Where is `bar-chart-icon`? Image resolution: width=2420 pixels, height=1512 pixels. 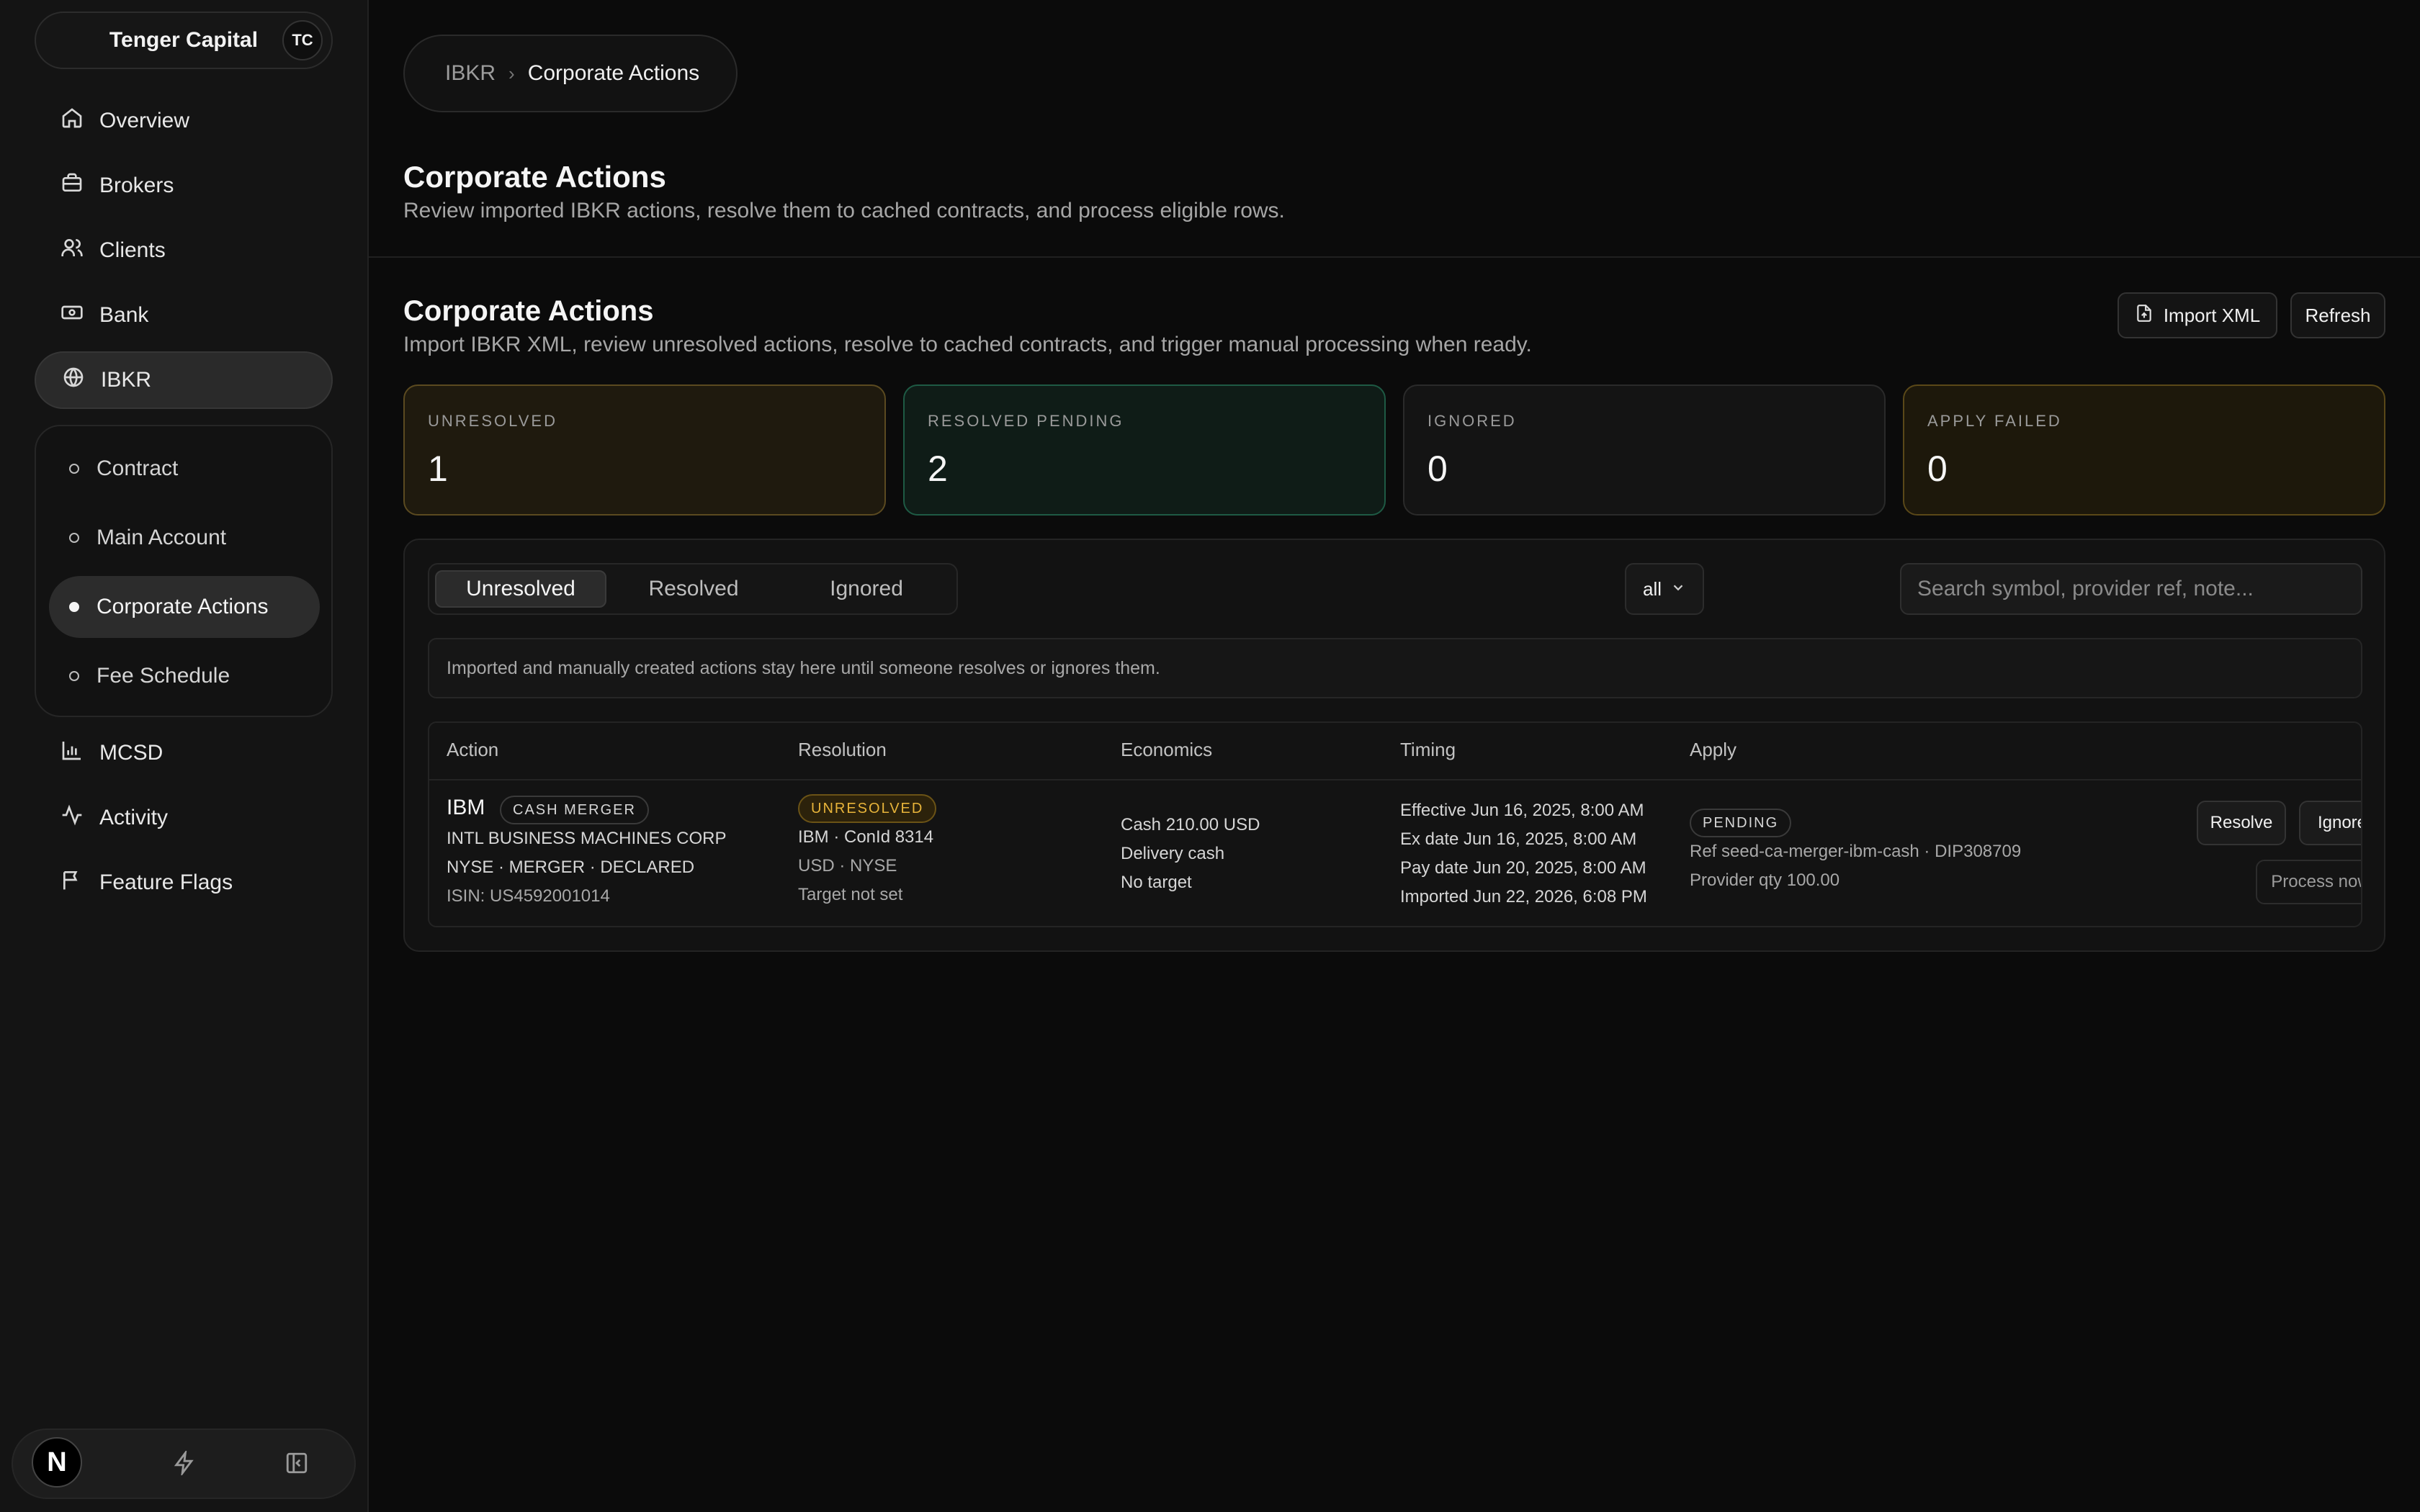
bar-chart-icon is located at coordinates (72, 753).